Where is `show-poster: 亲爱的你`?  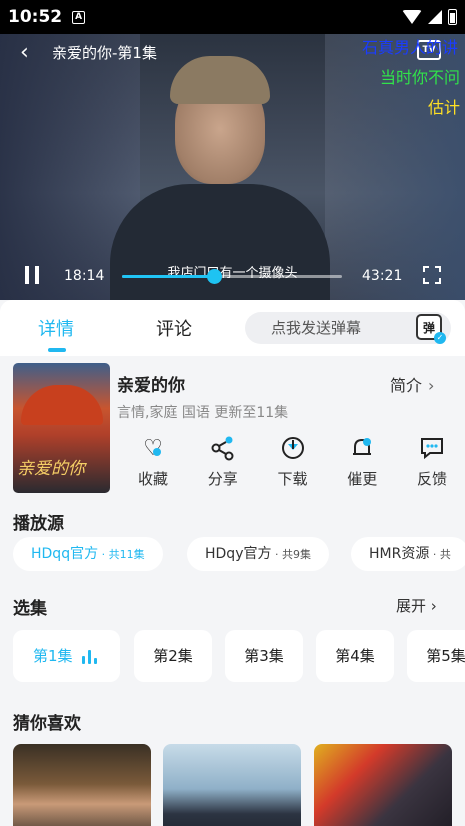
show-poster: 亲爱的你 is located at coordinates (61, 428).